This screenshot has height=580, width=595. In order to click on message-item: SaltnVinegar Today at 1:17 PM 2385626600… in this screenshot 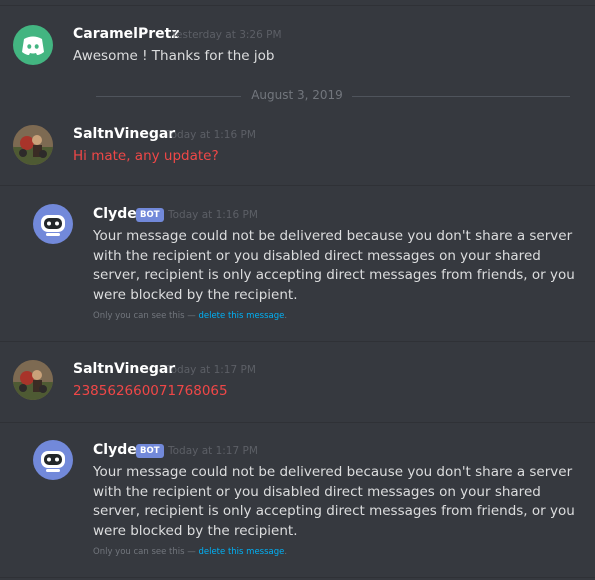, I will do `click(297, 382)`.